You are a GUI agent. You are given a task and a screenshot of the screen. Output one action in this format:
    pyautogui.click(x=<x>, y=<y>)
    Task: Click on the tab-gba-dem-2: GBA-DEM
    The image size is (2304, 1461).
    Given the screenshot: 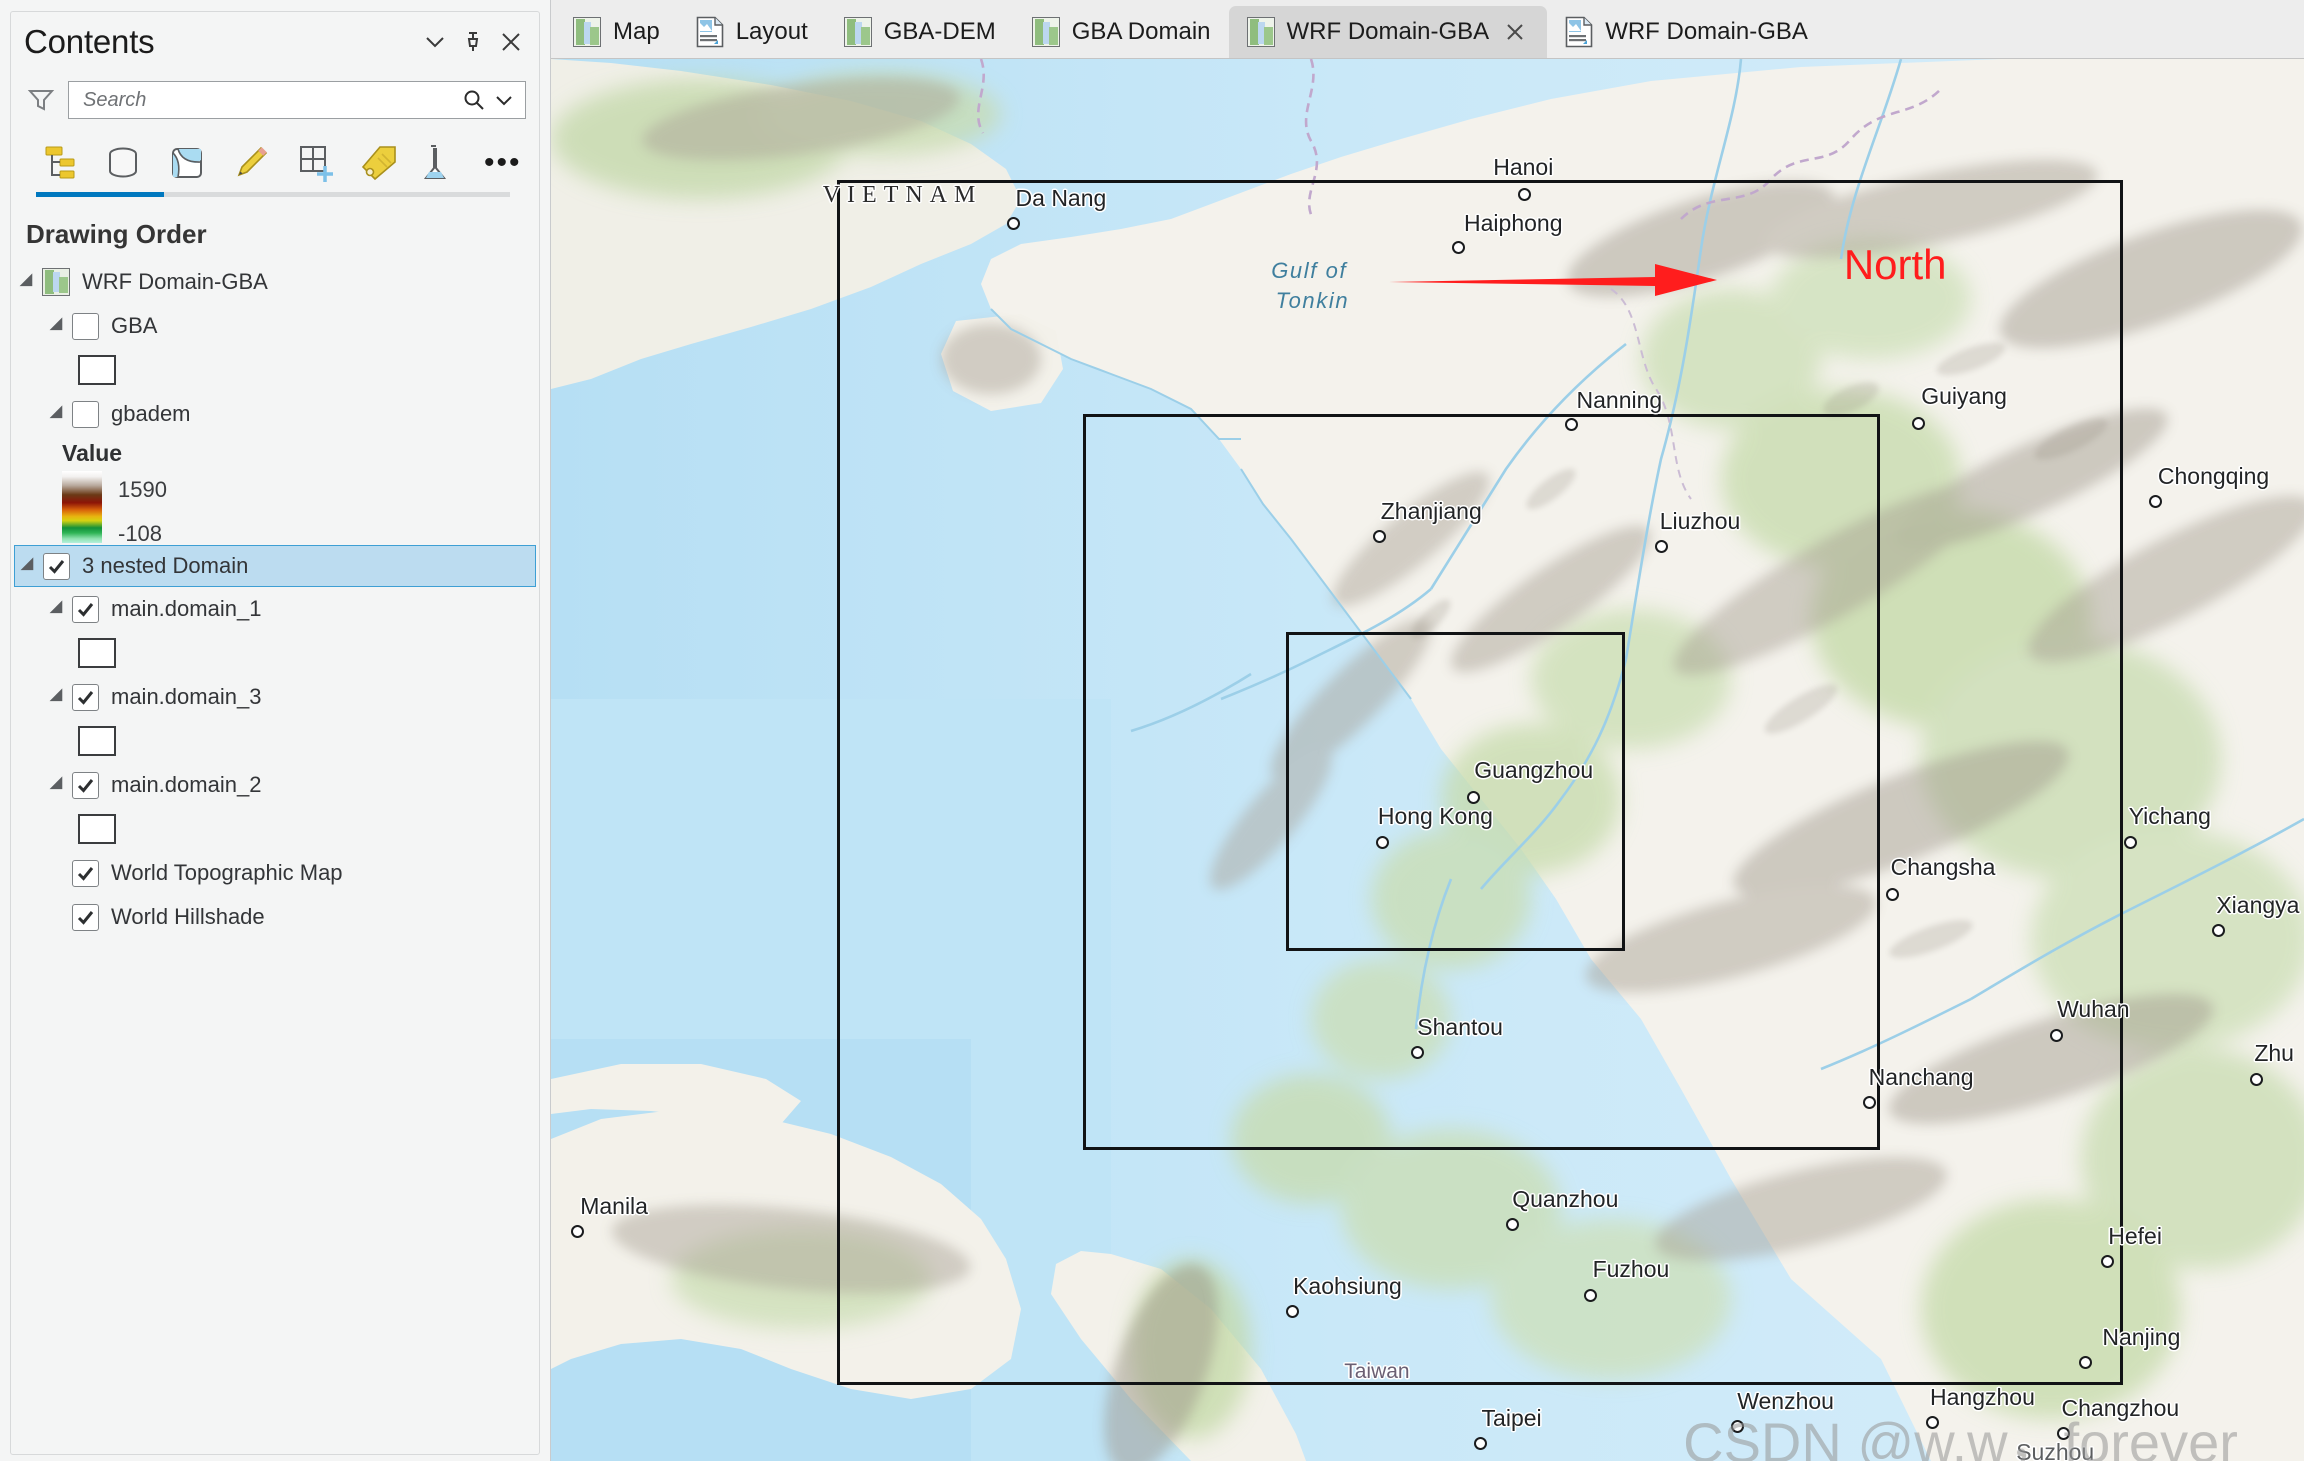 What is the action you would take?
    pyautogui.click(x=920, y=32)
    